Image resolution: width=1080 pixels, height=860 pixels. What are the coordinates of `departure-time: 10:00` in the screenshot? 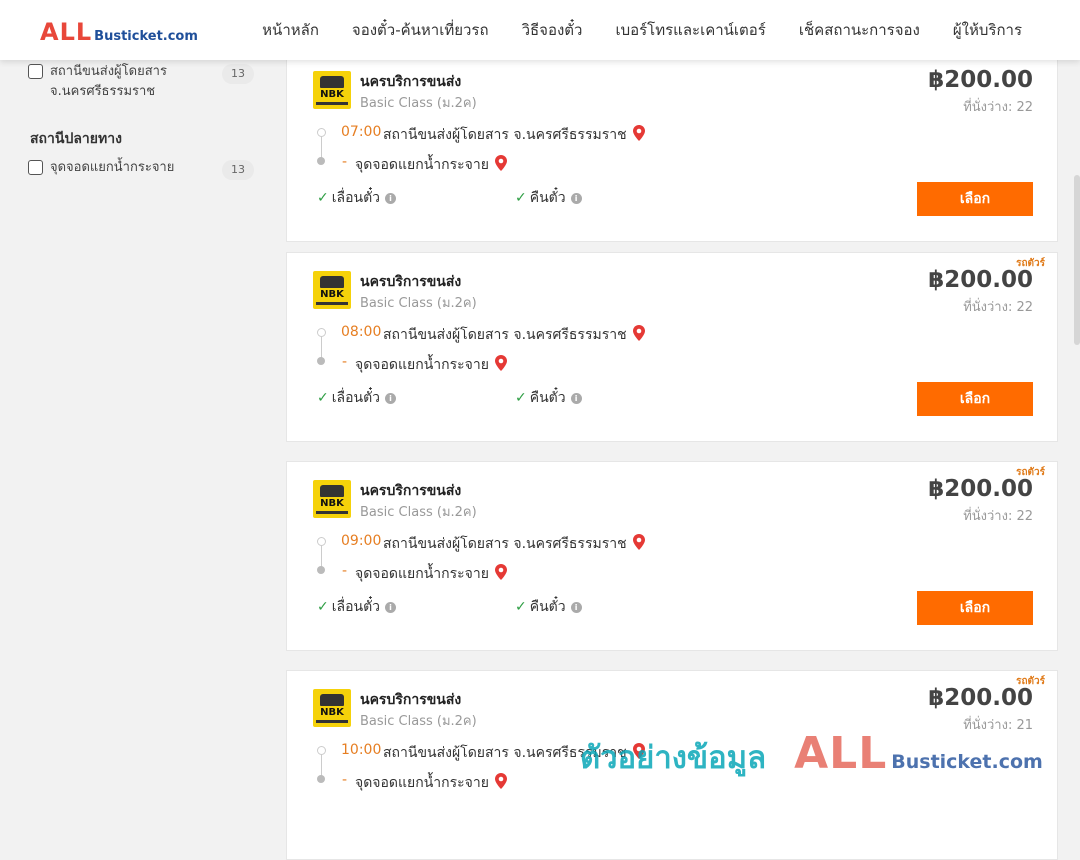 It's located at (361, 750).